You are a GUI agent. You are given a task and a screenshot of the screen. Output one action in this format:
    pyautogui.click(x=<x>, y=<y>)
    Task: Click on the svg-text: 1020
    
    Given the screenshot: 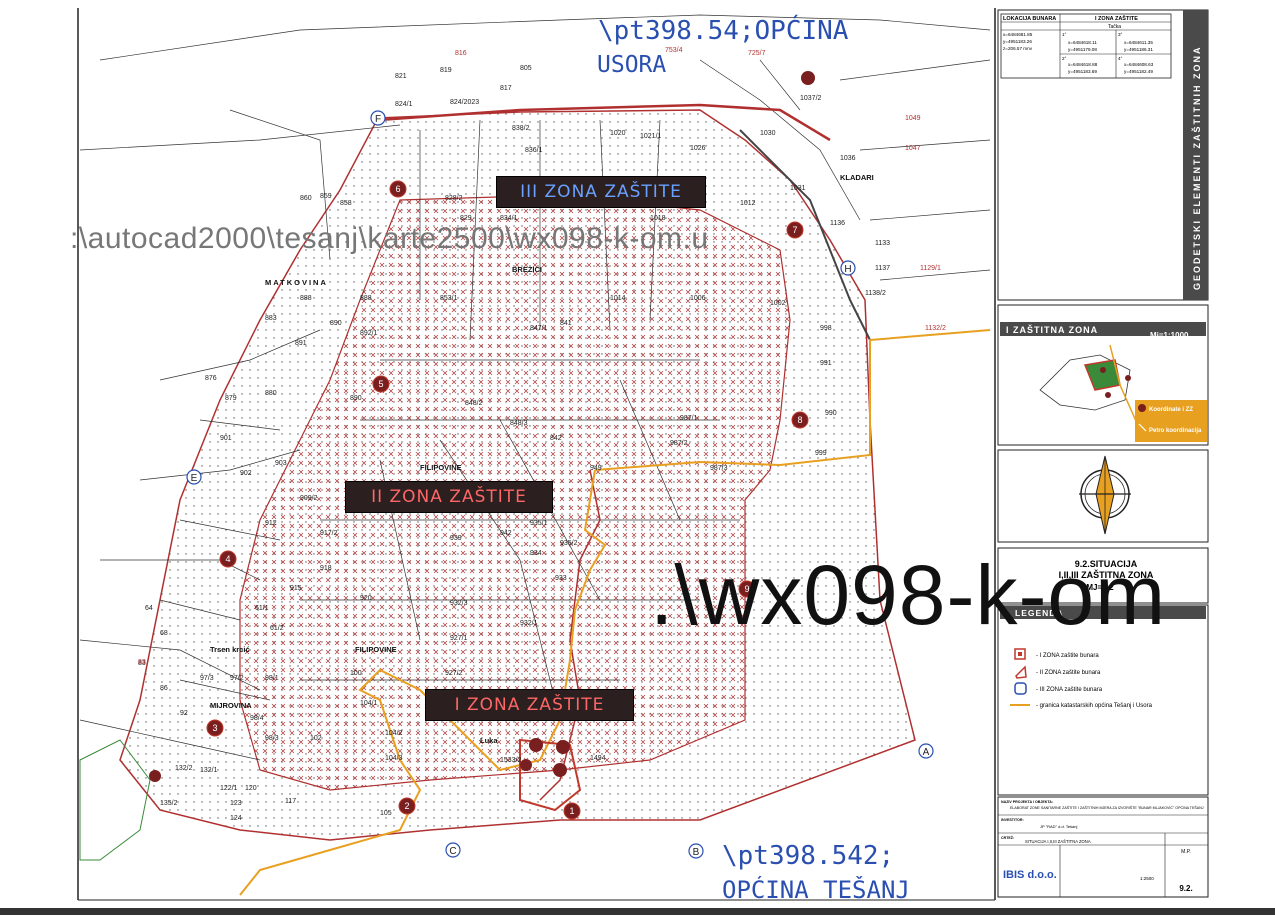 What is the action you would take?
    pyautogui.click(x=618, y=133)
    